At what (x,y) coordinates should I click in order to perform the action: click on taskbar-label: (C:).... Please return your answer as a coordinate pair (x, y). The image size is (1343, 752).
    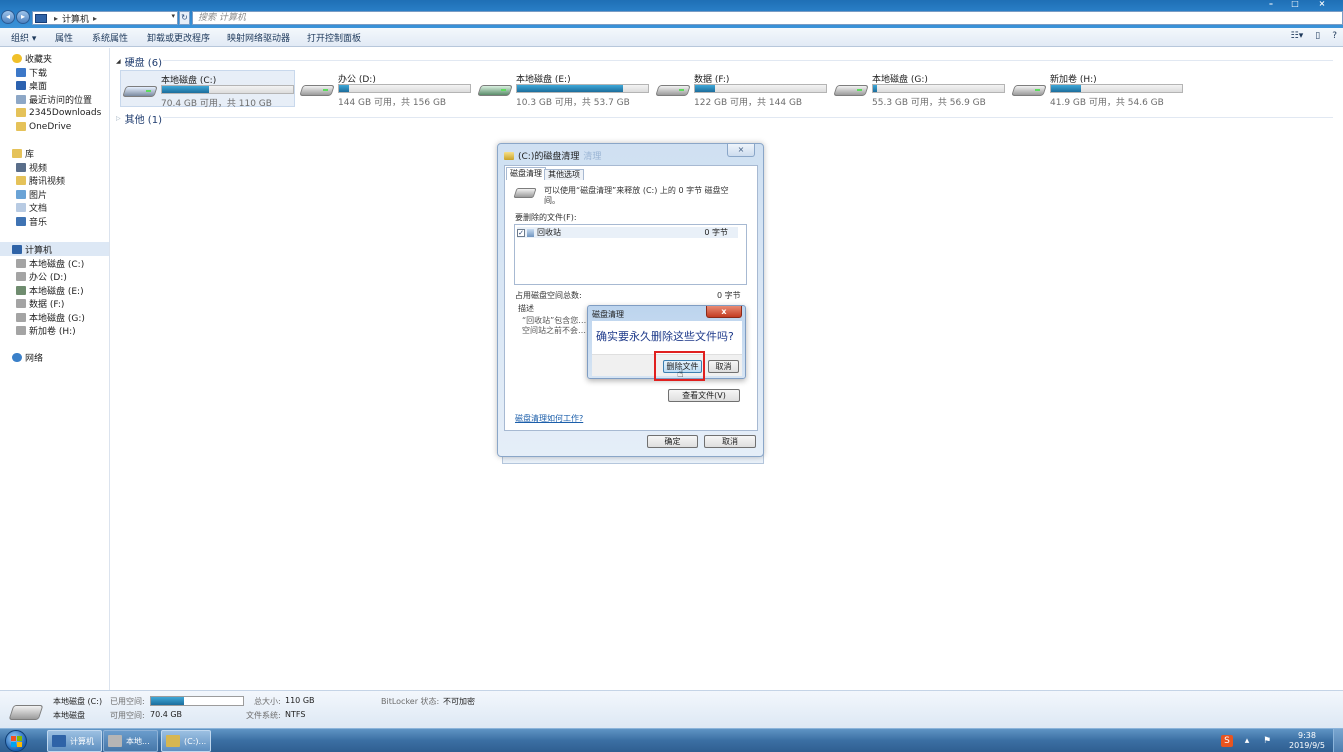
    Looking at the image, I should click on (195, 741).